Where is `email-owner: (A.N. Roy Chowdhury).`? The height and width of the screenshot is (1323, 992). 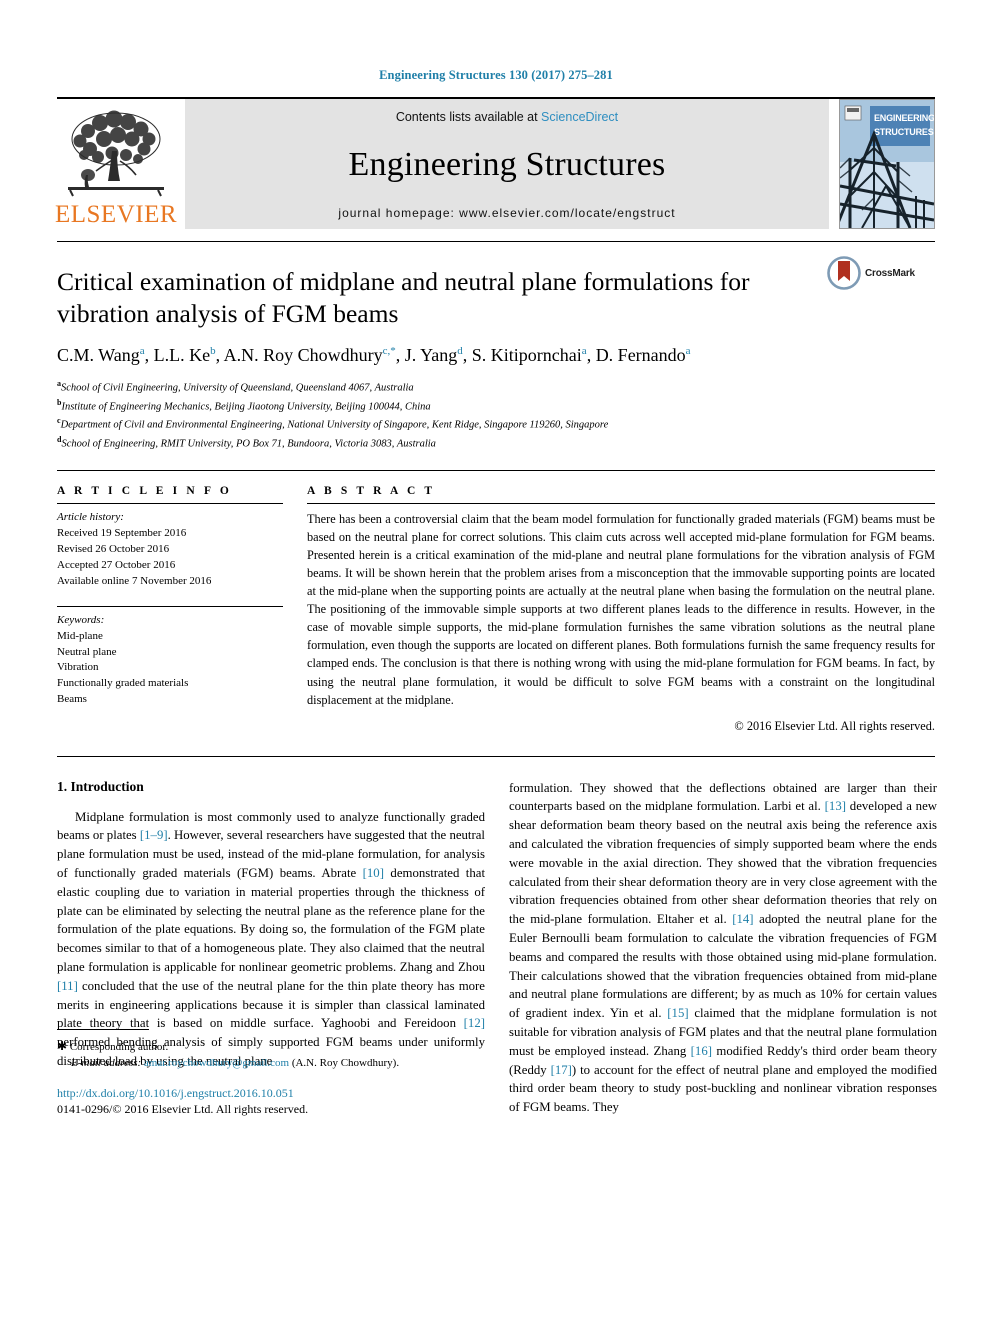 email-owner: (A.N. Roy Chowdhury). is located at coordinates (345, 1063).